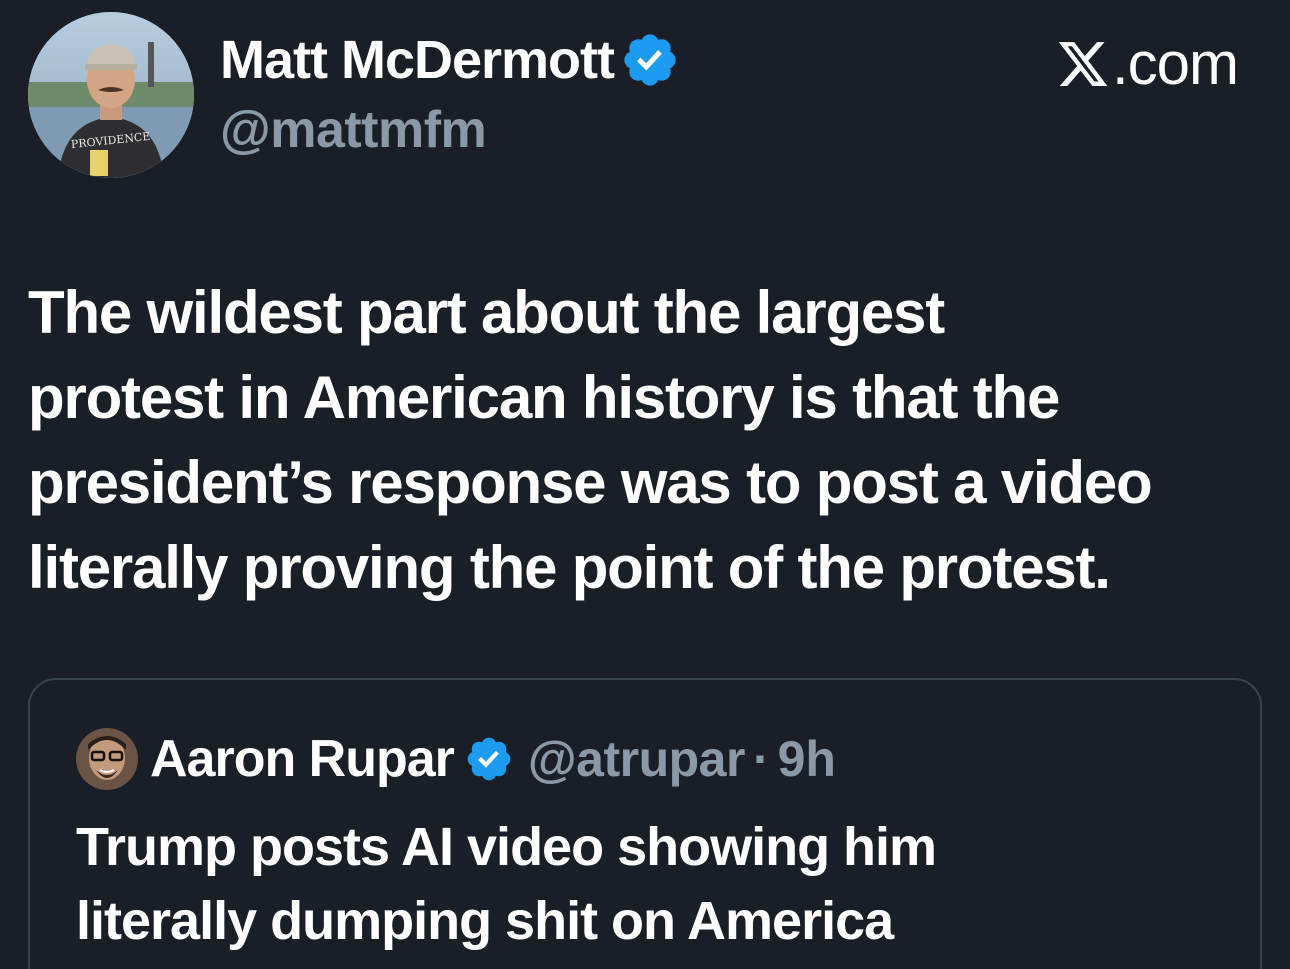 The width and height of the screenshot is (1290, 969). I want to click on tweet-line: protest in American history is that the, so click(544, 397).